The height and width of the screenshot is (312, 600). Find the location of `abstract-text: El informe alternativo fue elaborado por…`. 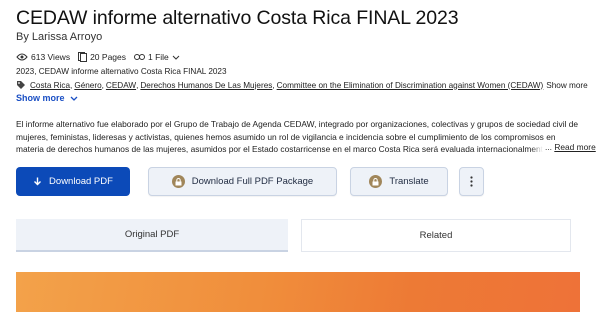

abstract-text: El informe alternativo fue elaborado por… is located at coordinates (297, 136).